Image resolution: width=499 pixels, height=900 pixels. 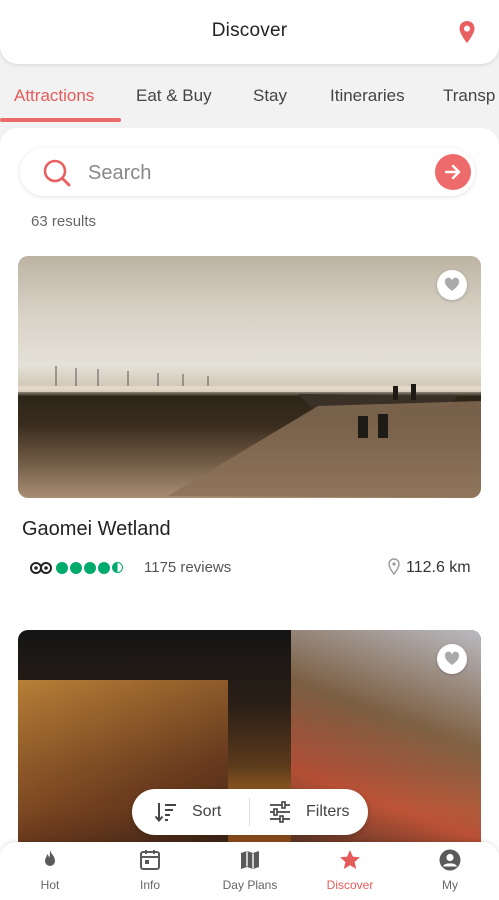 What do you see at coordinates (149, 885) in the screenshot?
I see `nav-label: Info` at bounding box center [149, 885].